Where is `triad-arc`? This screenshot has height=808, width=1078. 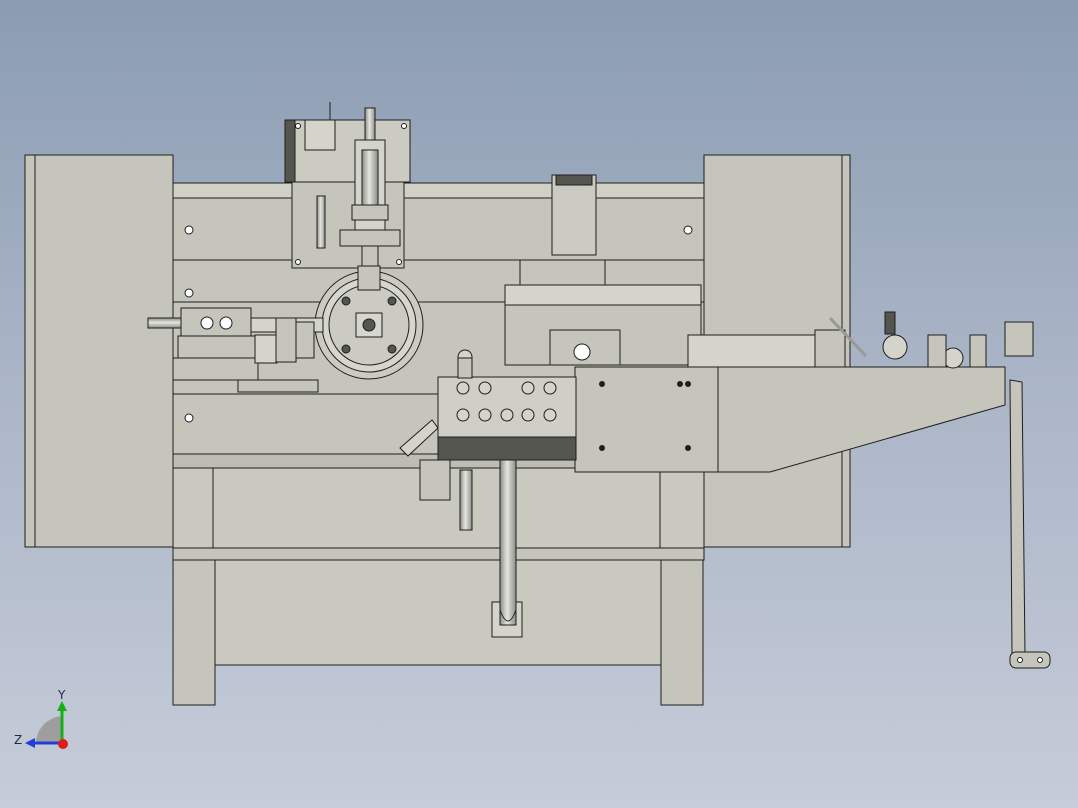 triad-arc is located at coordinates (49, 729).